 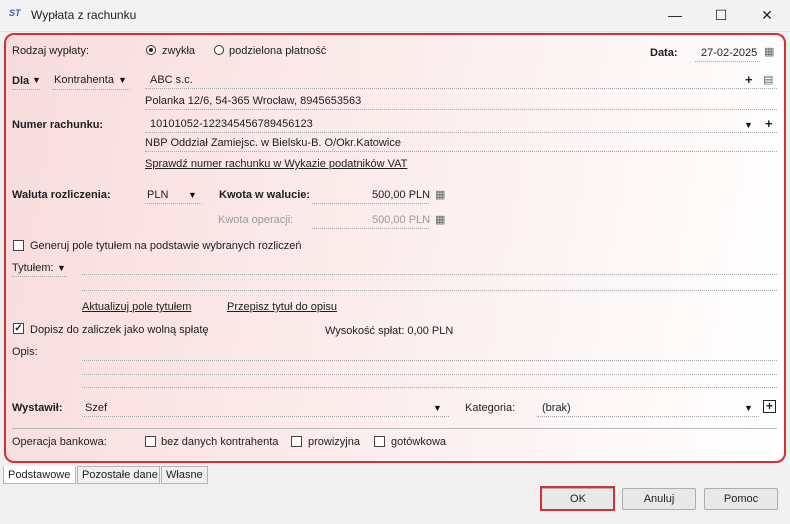 What do you see at coordinates (768, 79) in the screenshot?
I see `kontrahent-list-icon: ▤` at bounding box center [768, 79].